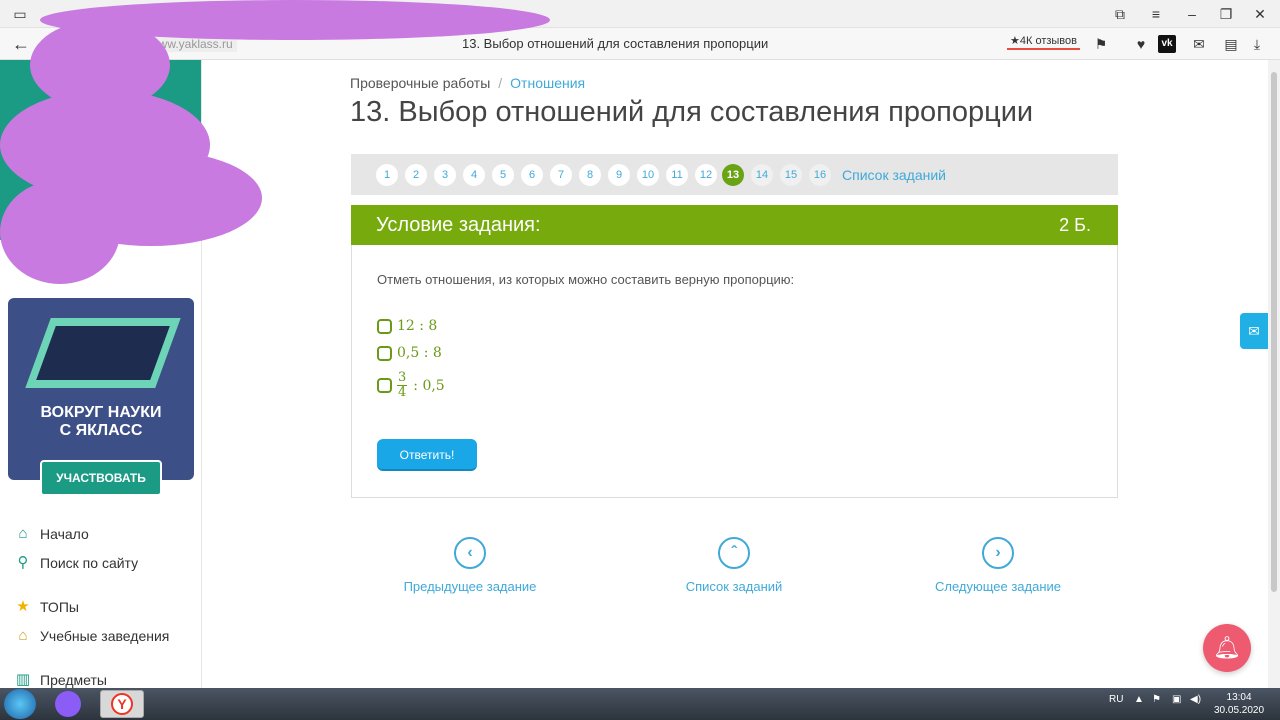 The height and width of the screenshot is (720, 1280). I want to click on star-icon: ★, so click(23, 606).